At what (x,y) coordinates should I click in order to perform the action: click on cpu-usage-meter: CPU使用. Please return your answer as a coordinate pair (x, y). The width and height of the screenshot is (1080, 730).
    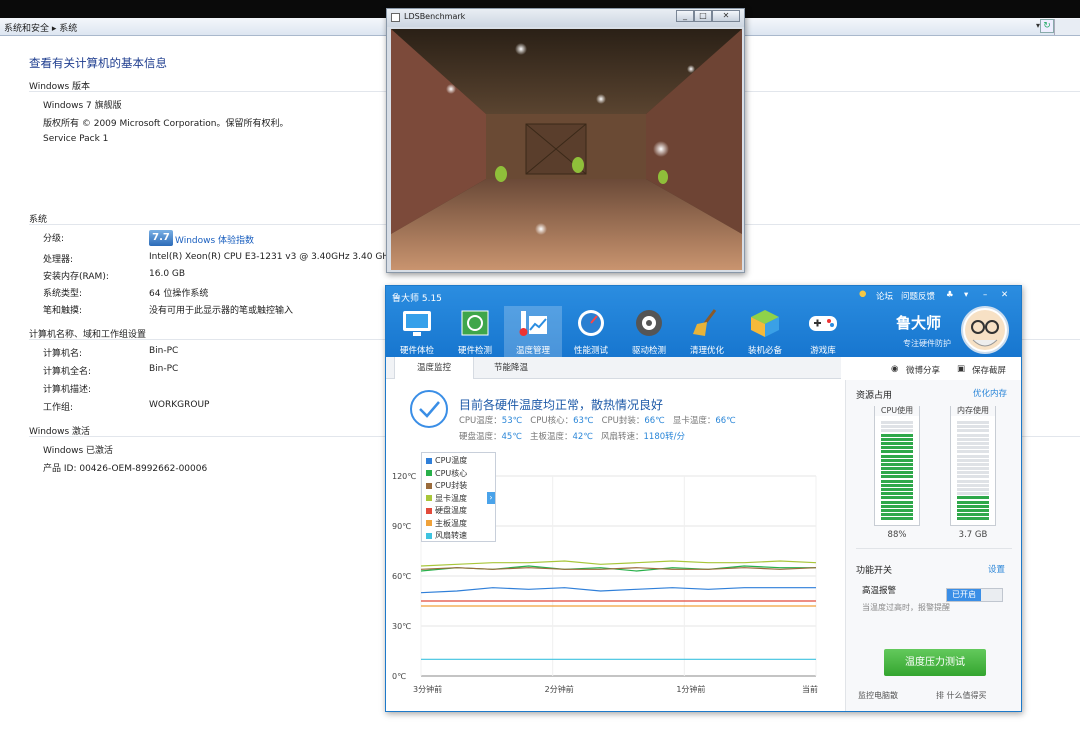
    Looking at the image, I should click on (897, 465).